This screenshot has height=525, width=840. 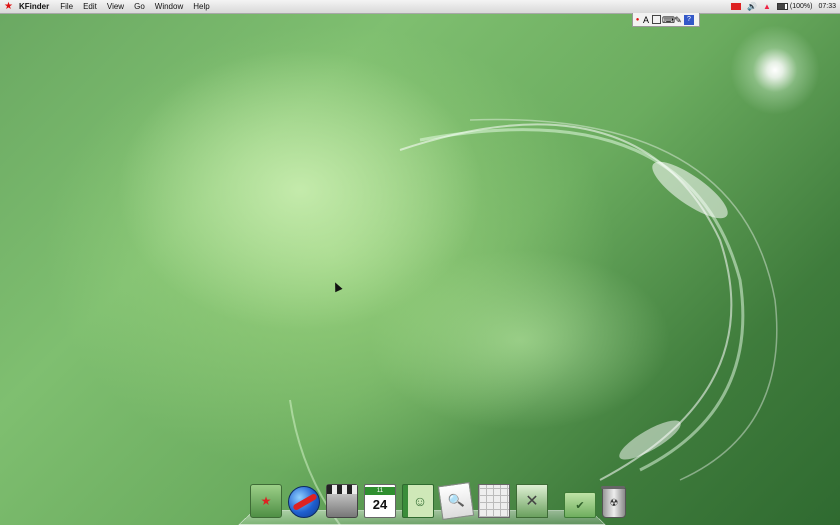 What do you see at coordinates (380, 491) in the screenshot?
I see `calendar-month: 11` at bounding box center [380, 491].